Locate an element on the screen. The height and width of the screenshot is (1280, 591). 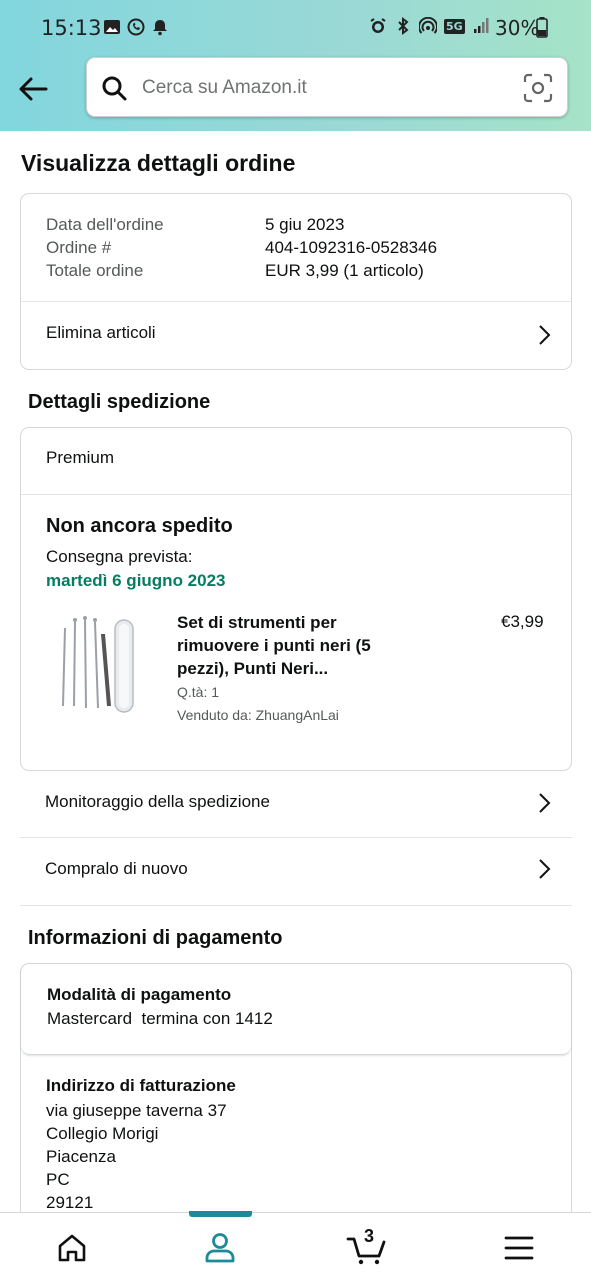
divider is located at coordinates (296, 494).